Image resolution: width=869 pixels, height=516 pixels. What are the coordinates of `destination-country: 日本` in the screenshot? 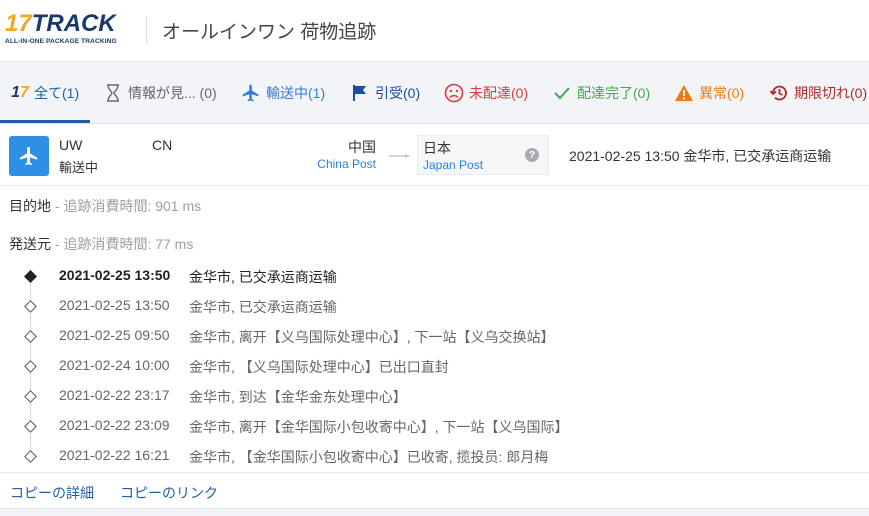 It's located at (437, 148).